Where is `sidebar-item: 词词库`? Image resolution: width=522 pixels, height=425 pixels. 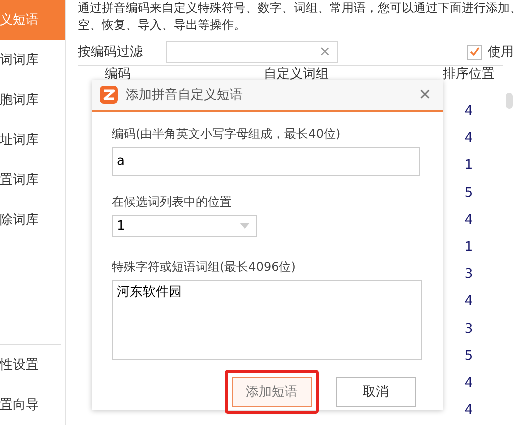 sidebar-item: 词词库 is located at coordinates (32, 60).